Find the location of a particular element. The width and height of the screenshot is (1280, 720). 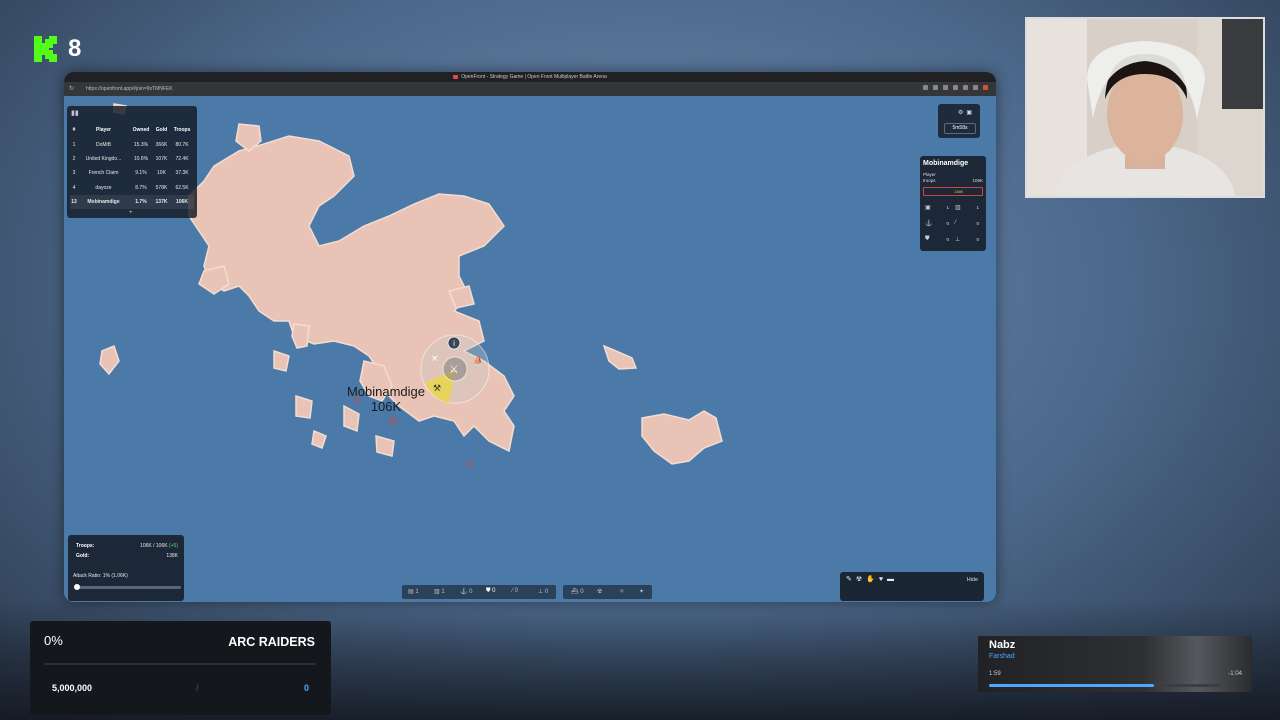

leaderboard-row-self: 13 Mobinamdige 1.7% 137K 106K is located at coordinates (132, 202).